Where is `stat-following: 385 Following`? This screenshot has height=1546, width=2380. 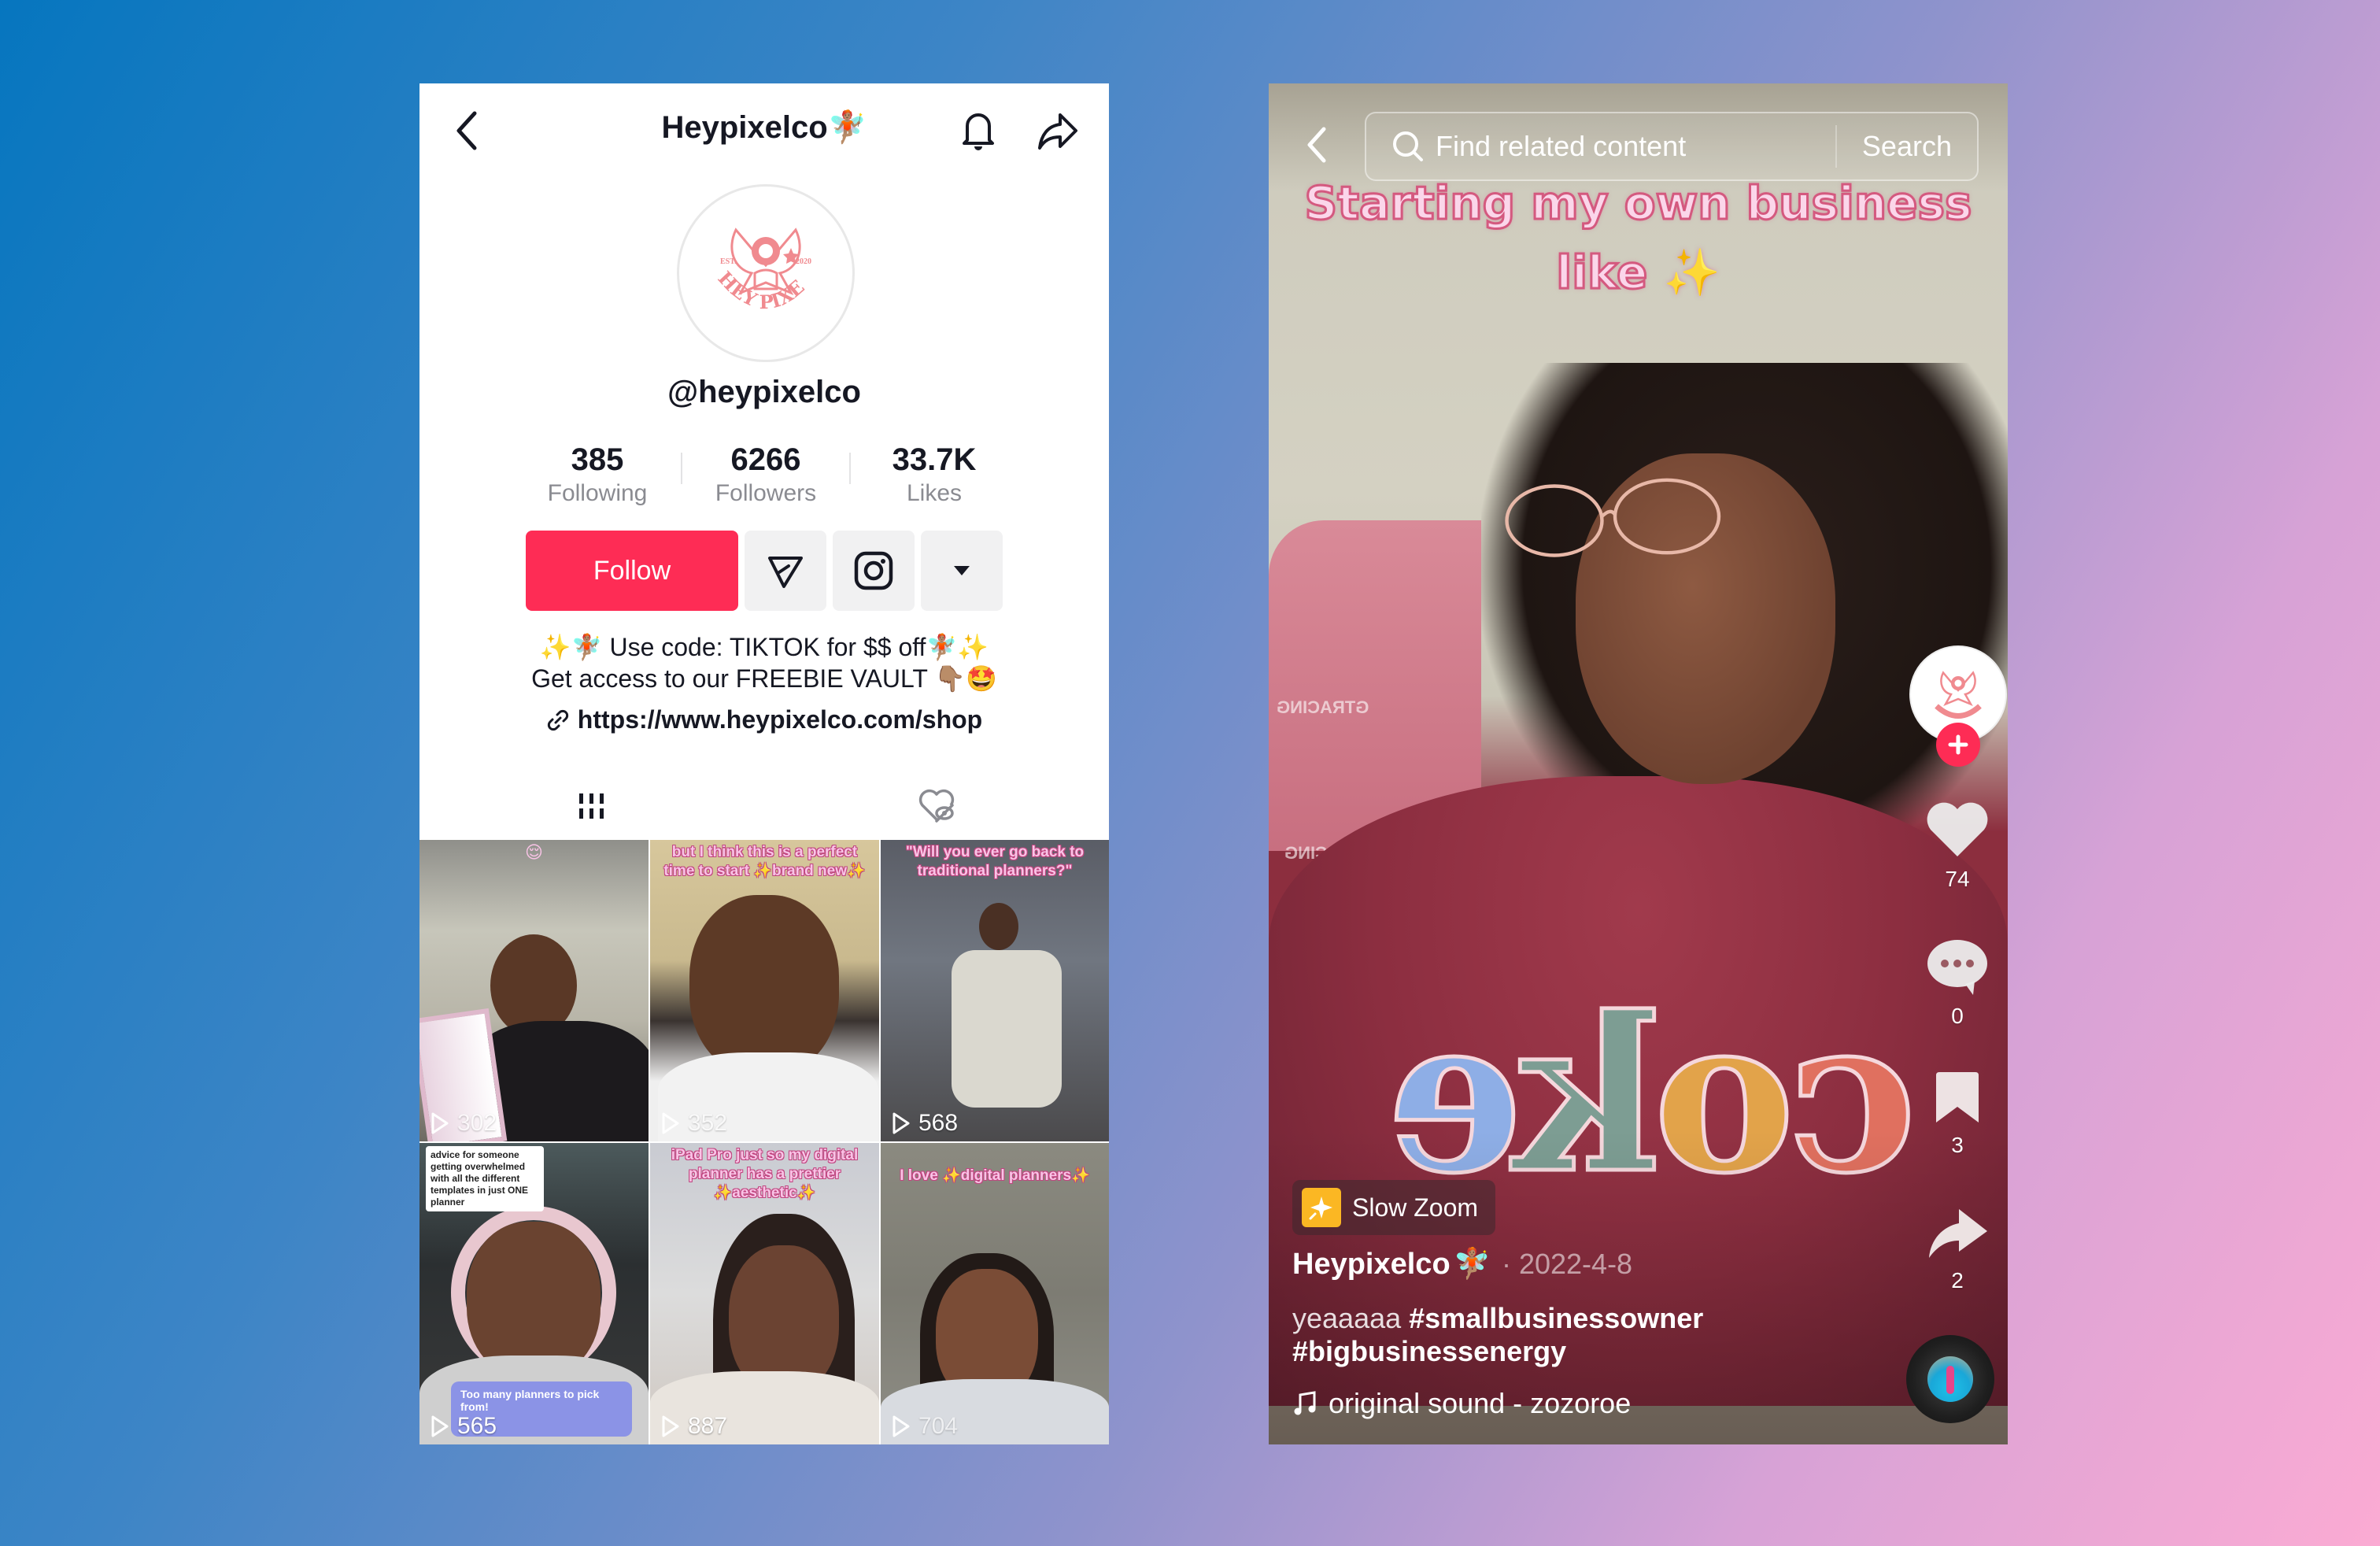
stat-following: 385 Following is located at coordinates (597, 477).